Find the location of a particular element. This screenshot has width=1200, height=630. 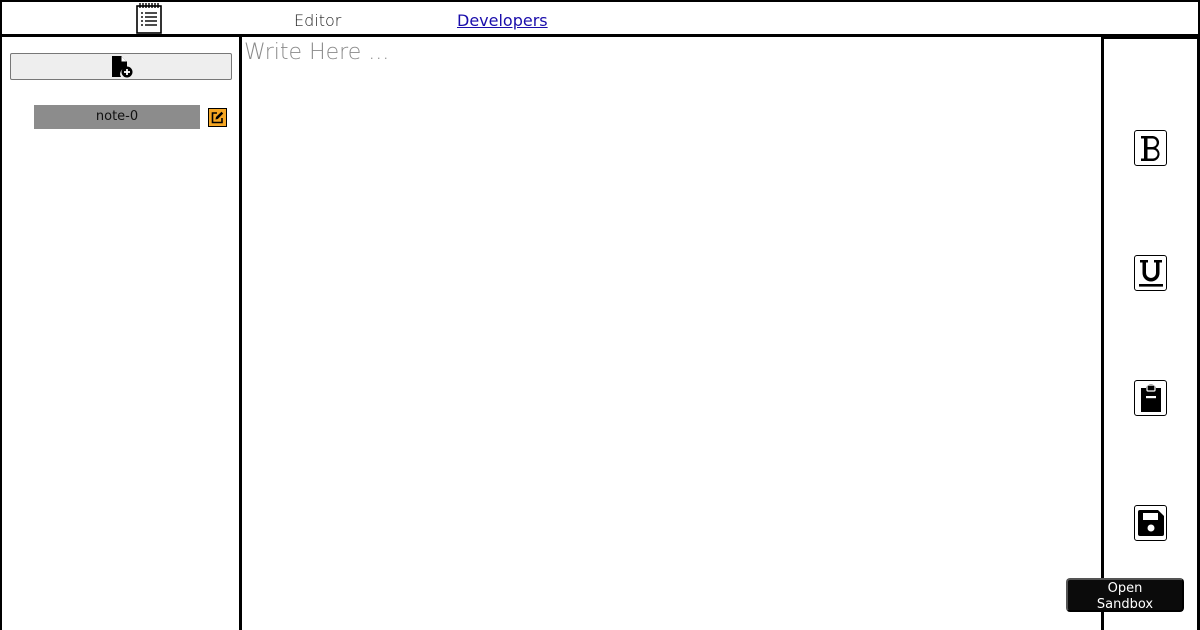

save-icon is located at coordinates (1151, 523).